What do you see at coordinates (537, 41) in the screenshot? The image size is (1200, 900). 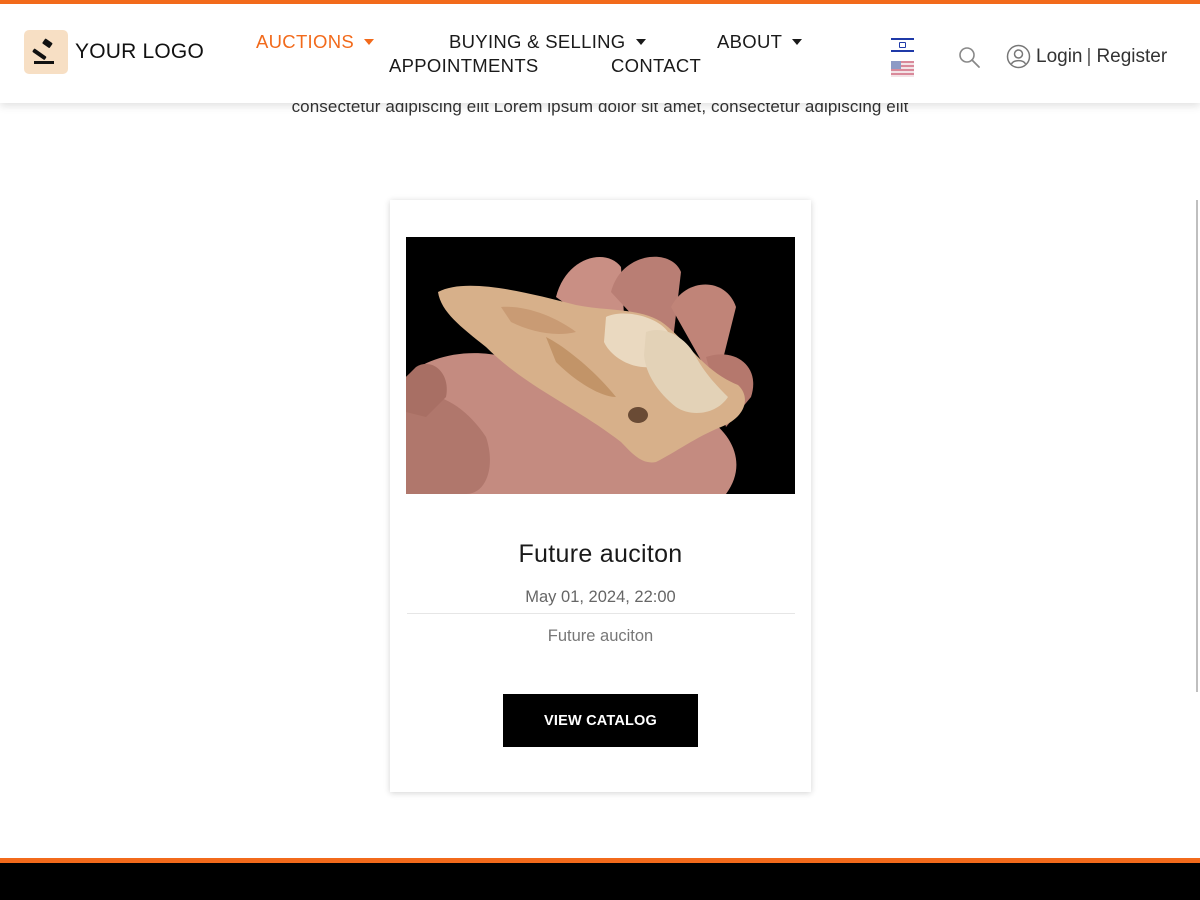 I see `nav-buying-selling-label: BUYING & SELLING` at bounding box center [537, 41].